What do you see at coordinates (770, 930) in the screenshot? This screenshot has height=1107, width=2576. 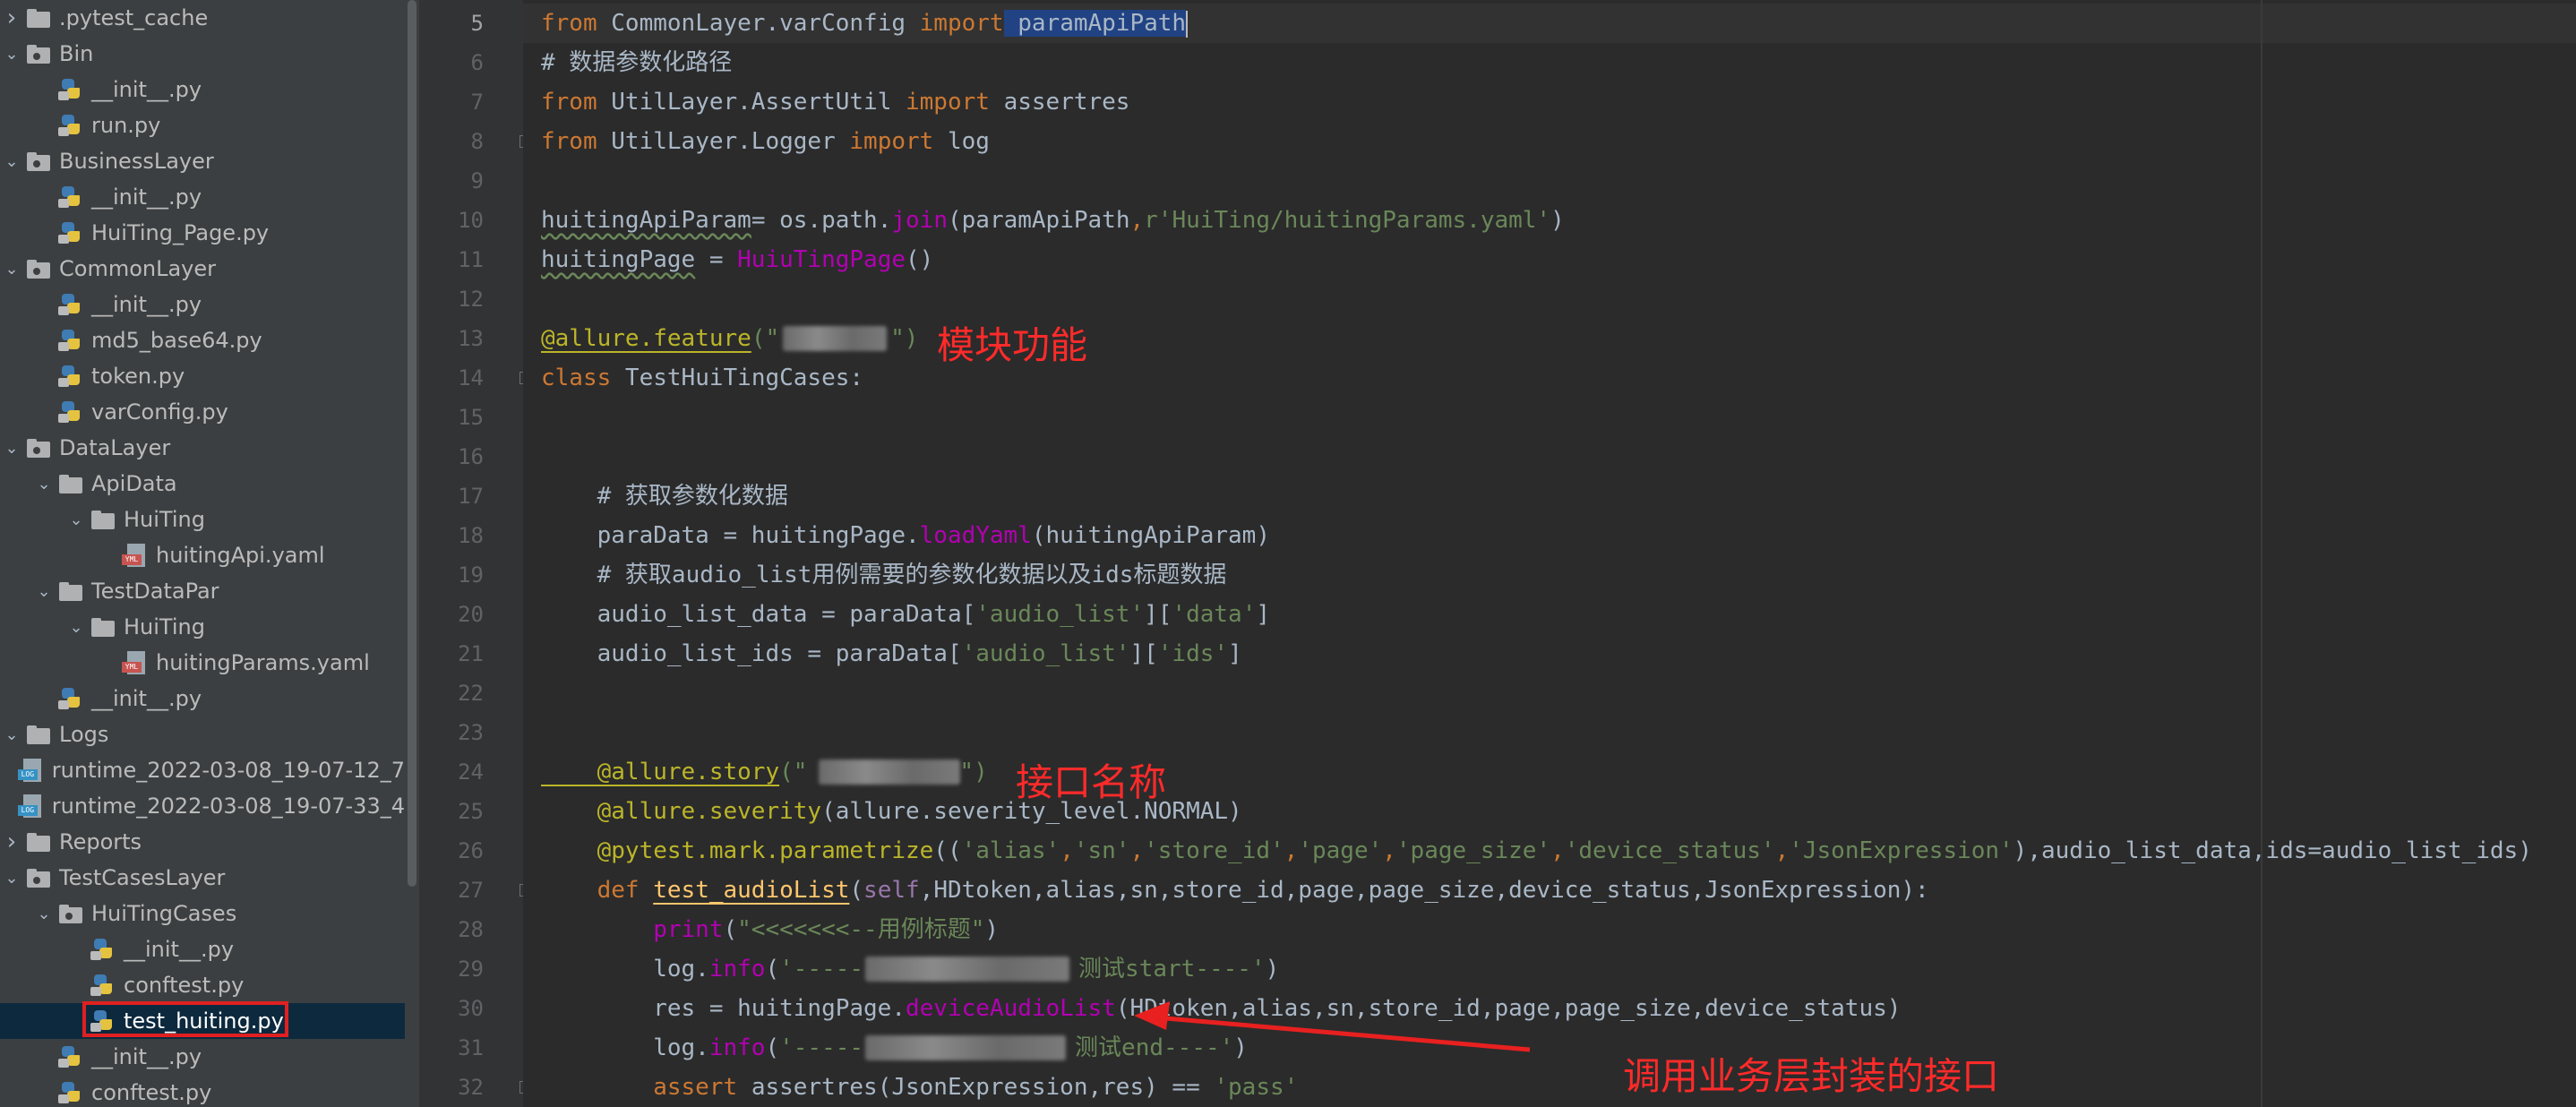 I see `code-line-28: print("<<<<<<<--用例标题")` at bounding box center [770, 930].